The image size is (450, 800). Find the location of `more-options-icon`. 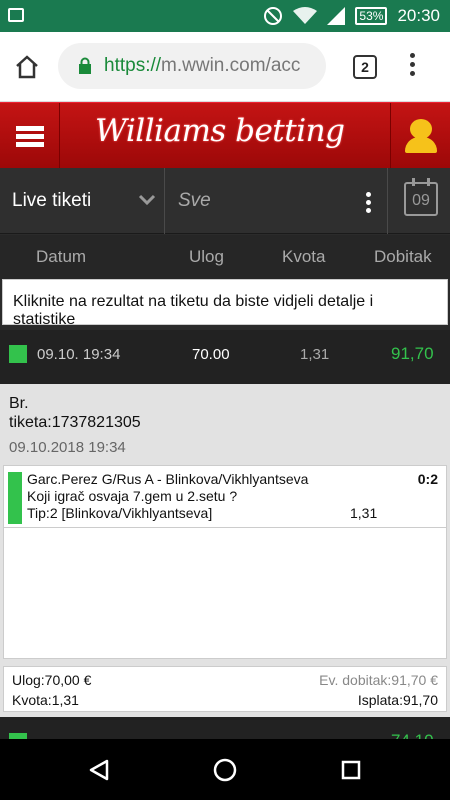

more-options-icon is located at coordinates (368, 204).